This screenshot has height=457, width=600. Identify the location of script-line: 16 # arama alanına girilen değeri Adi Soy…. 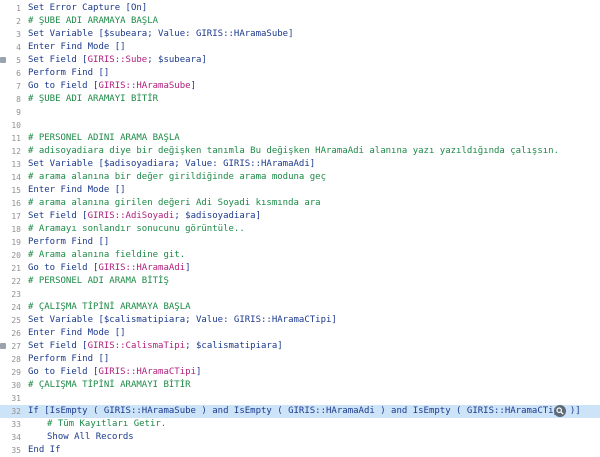
(300, 203).